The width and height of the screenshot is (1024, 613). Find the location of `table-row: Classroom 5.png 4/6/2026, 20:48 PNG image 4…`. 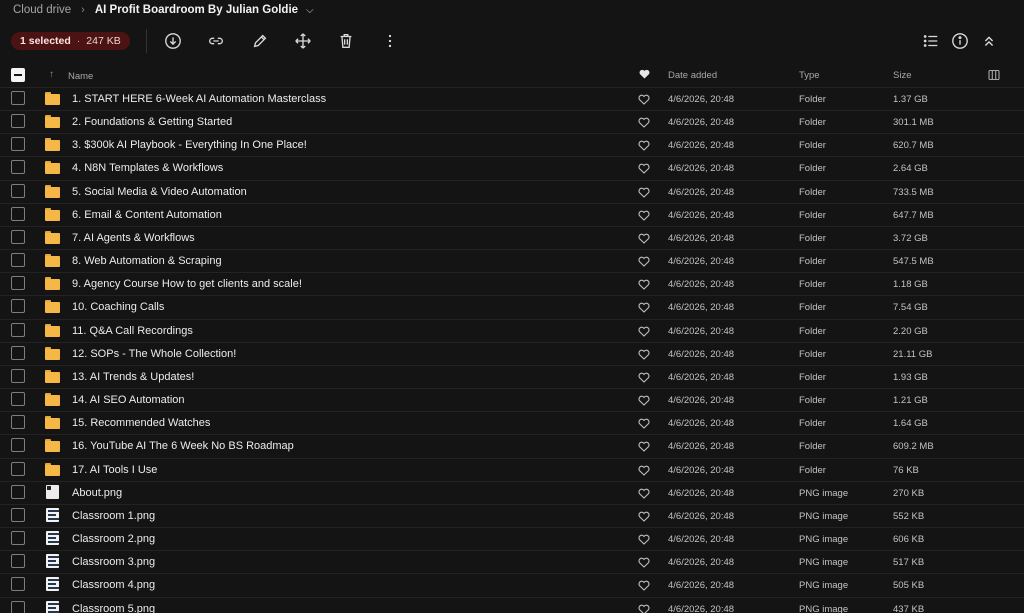

table-row: Classroom 5.png 4/6/2026, 20:48 PNG image 4… is located at coordinates (512, 605).